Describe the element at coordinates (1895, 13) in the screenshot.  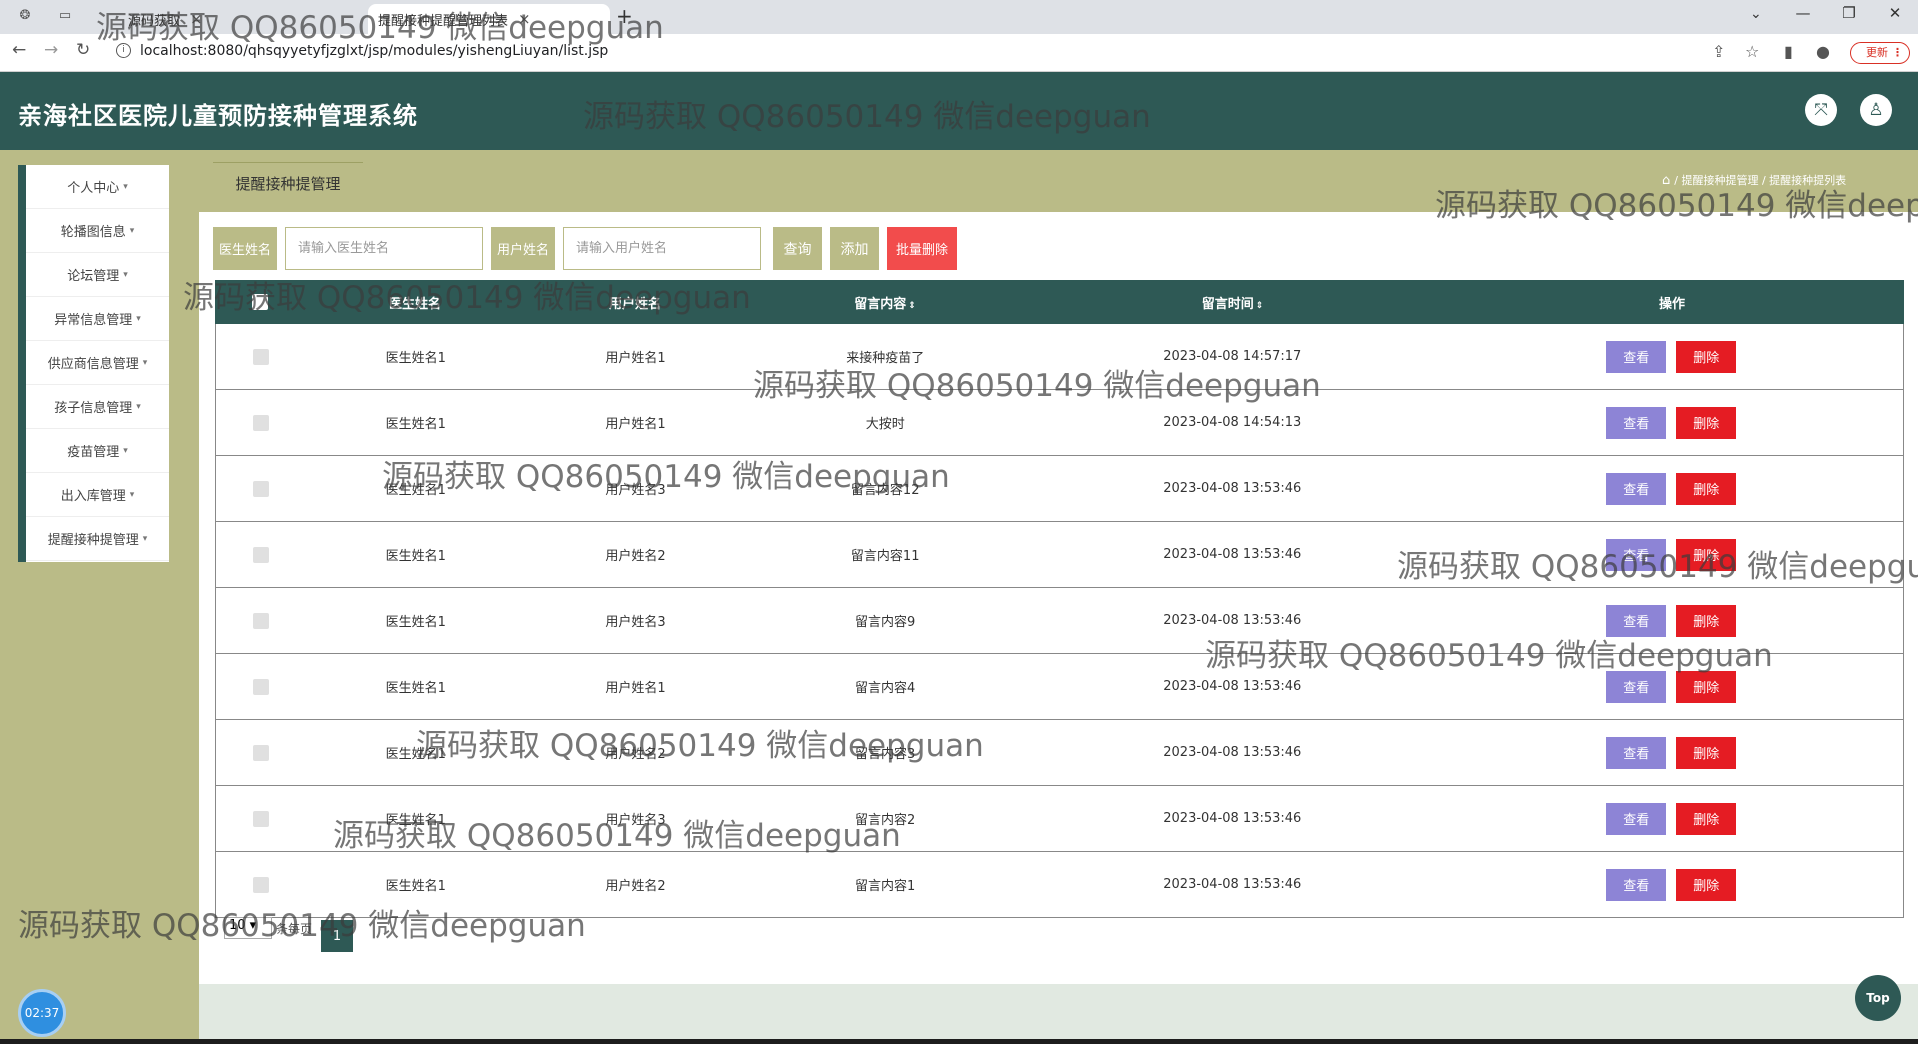
I see `window-close-icon: ✕` at that location.